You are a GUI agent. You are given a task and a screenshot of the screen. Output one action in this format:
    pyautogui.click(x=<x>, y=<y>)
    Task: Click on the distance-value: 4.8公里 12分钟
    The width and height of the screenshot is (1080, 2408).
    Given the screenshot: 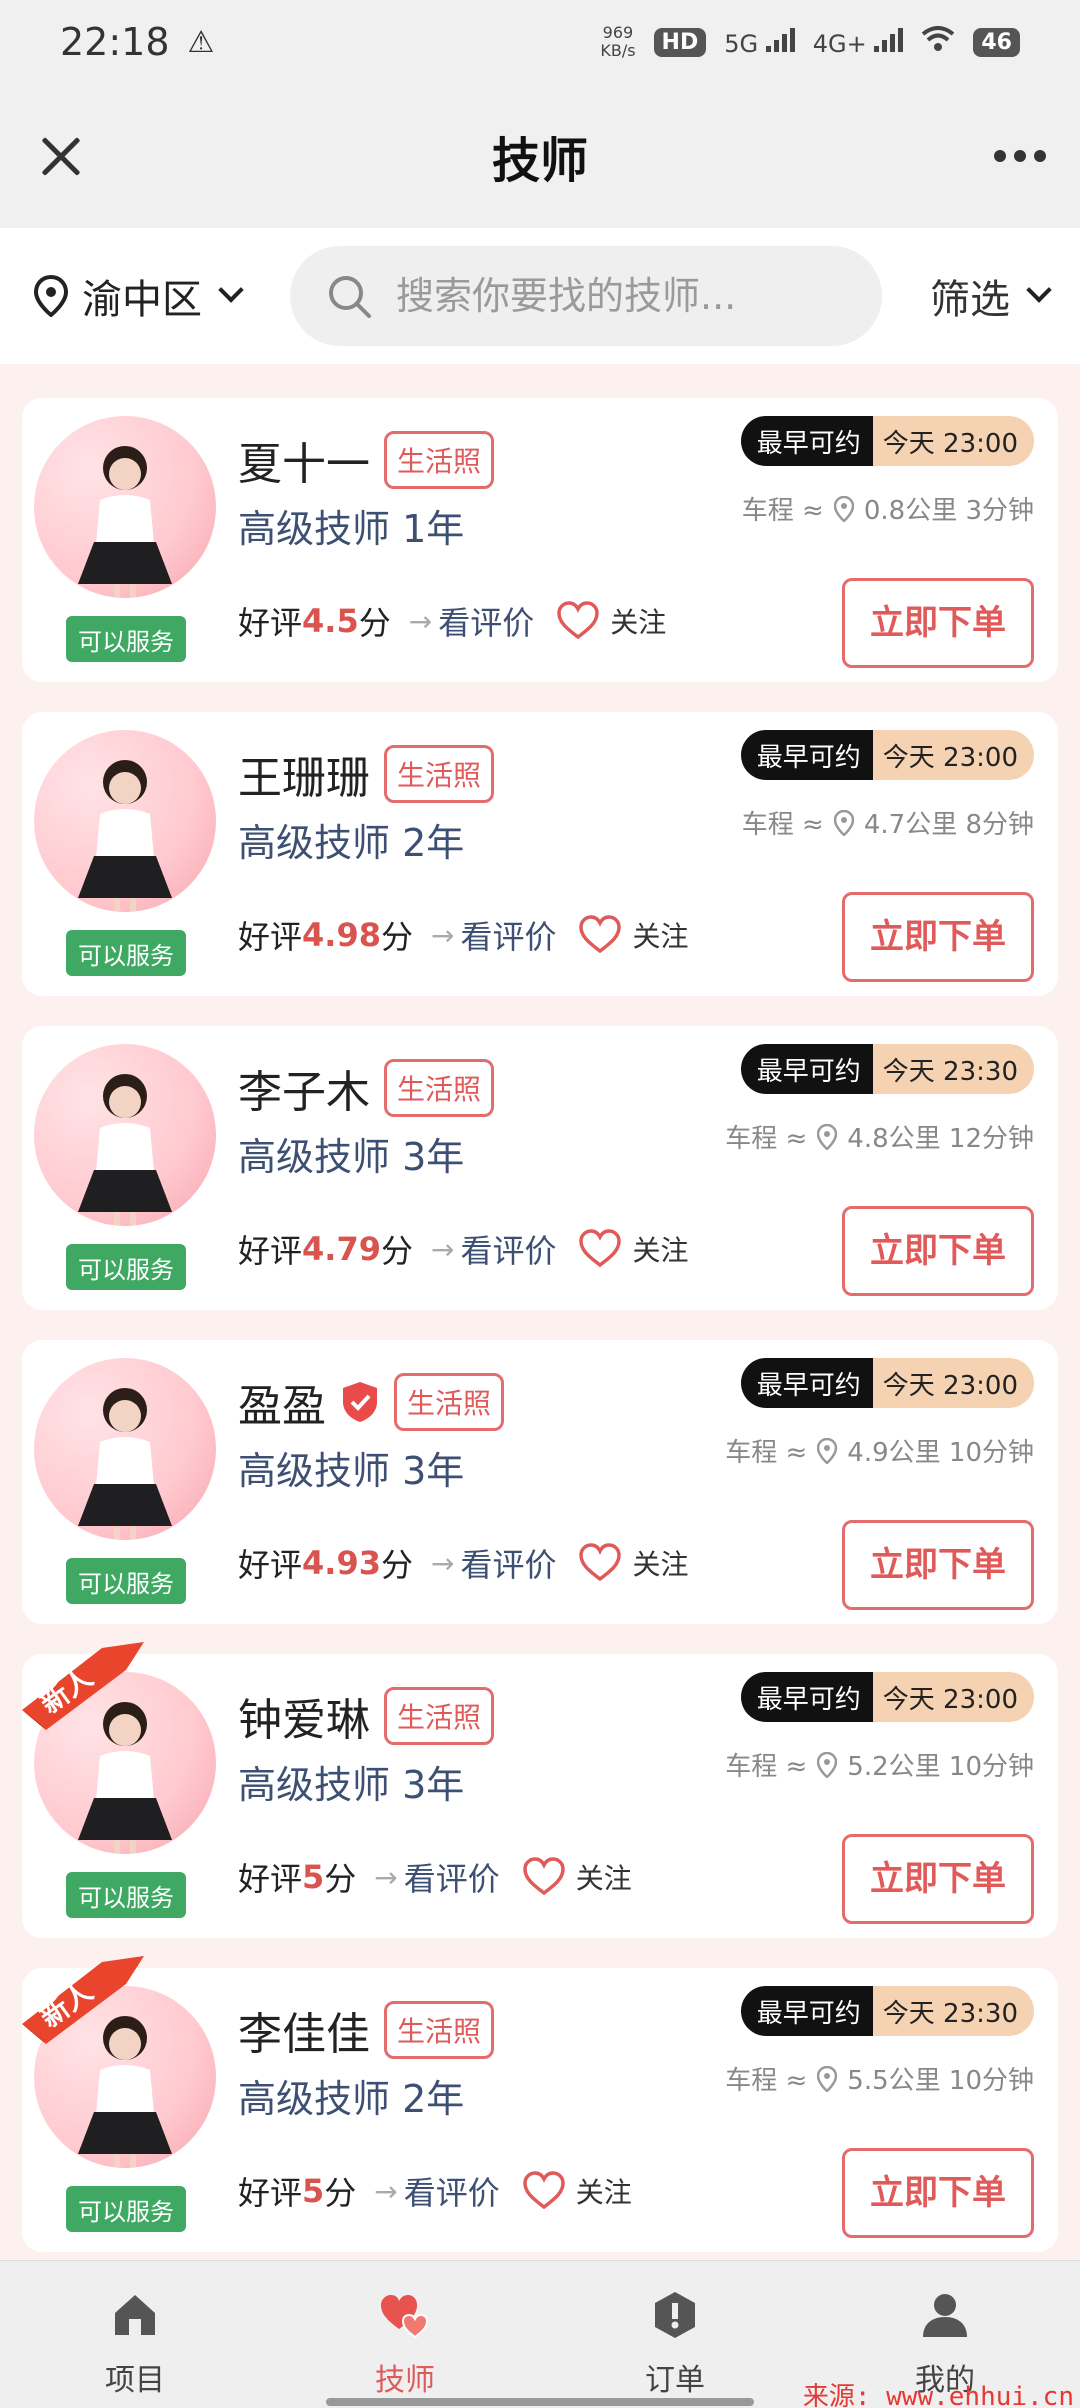 What is the action you would take?
    pyautogui.click(x=940, y=1139)
    